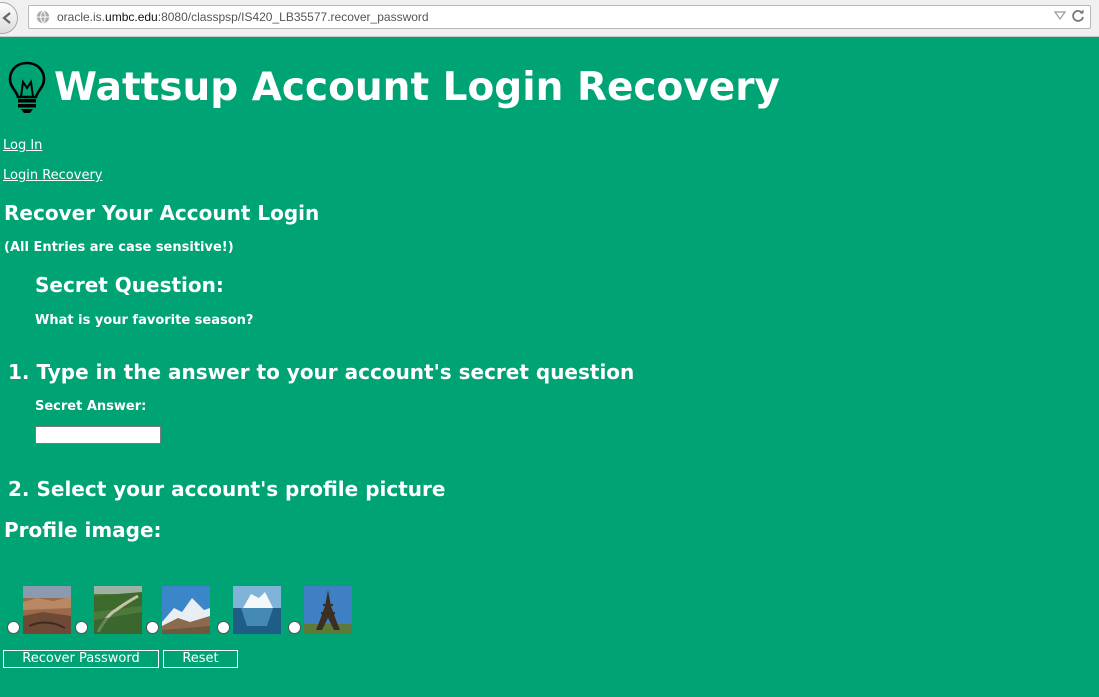  Describe the element at coordinates (131, 17) in the screenshot. I see `url-domain: umbc.edu` at that location.